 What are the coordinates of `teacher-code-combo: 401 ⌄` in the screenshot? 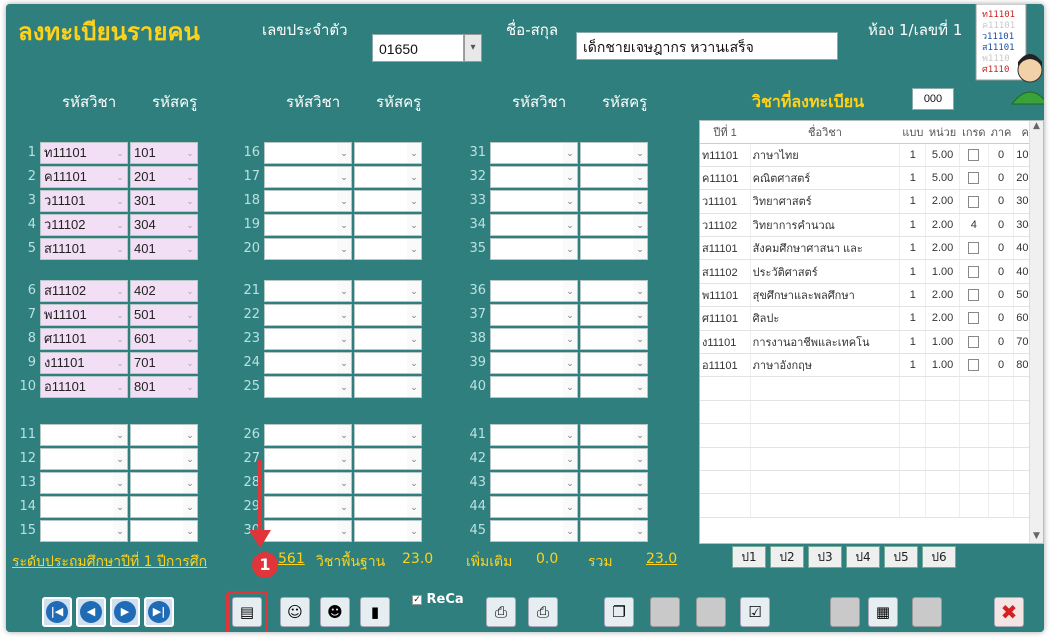 It's located at (164, 249).